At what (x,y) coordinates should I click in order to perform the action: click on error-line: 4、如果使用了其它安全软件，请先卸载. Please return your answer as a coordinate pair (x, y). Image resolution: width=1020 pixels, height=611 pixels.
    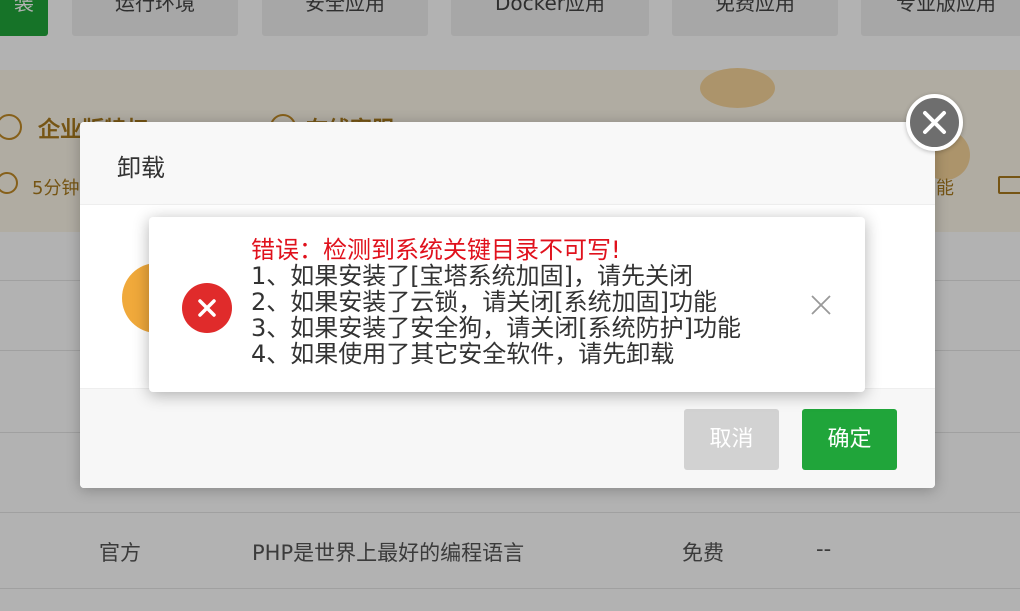
    Looking at the image, I should click on (463, 354).